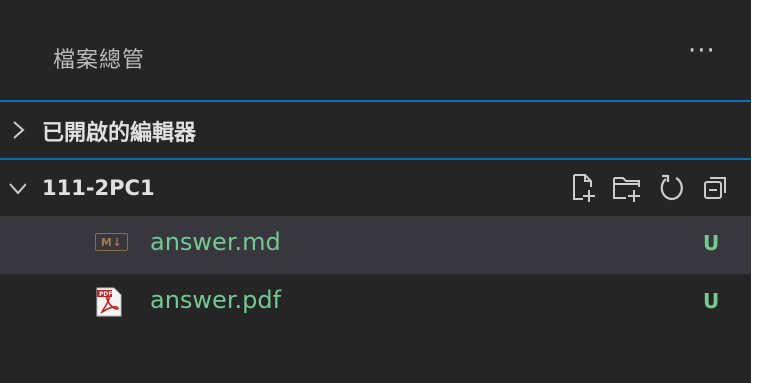  Describe the element at coordinates (105, 294) in the screenshot. I see `svg-text: PDF` at that location.